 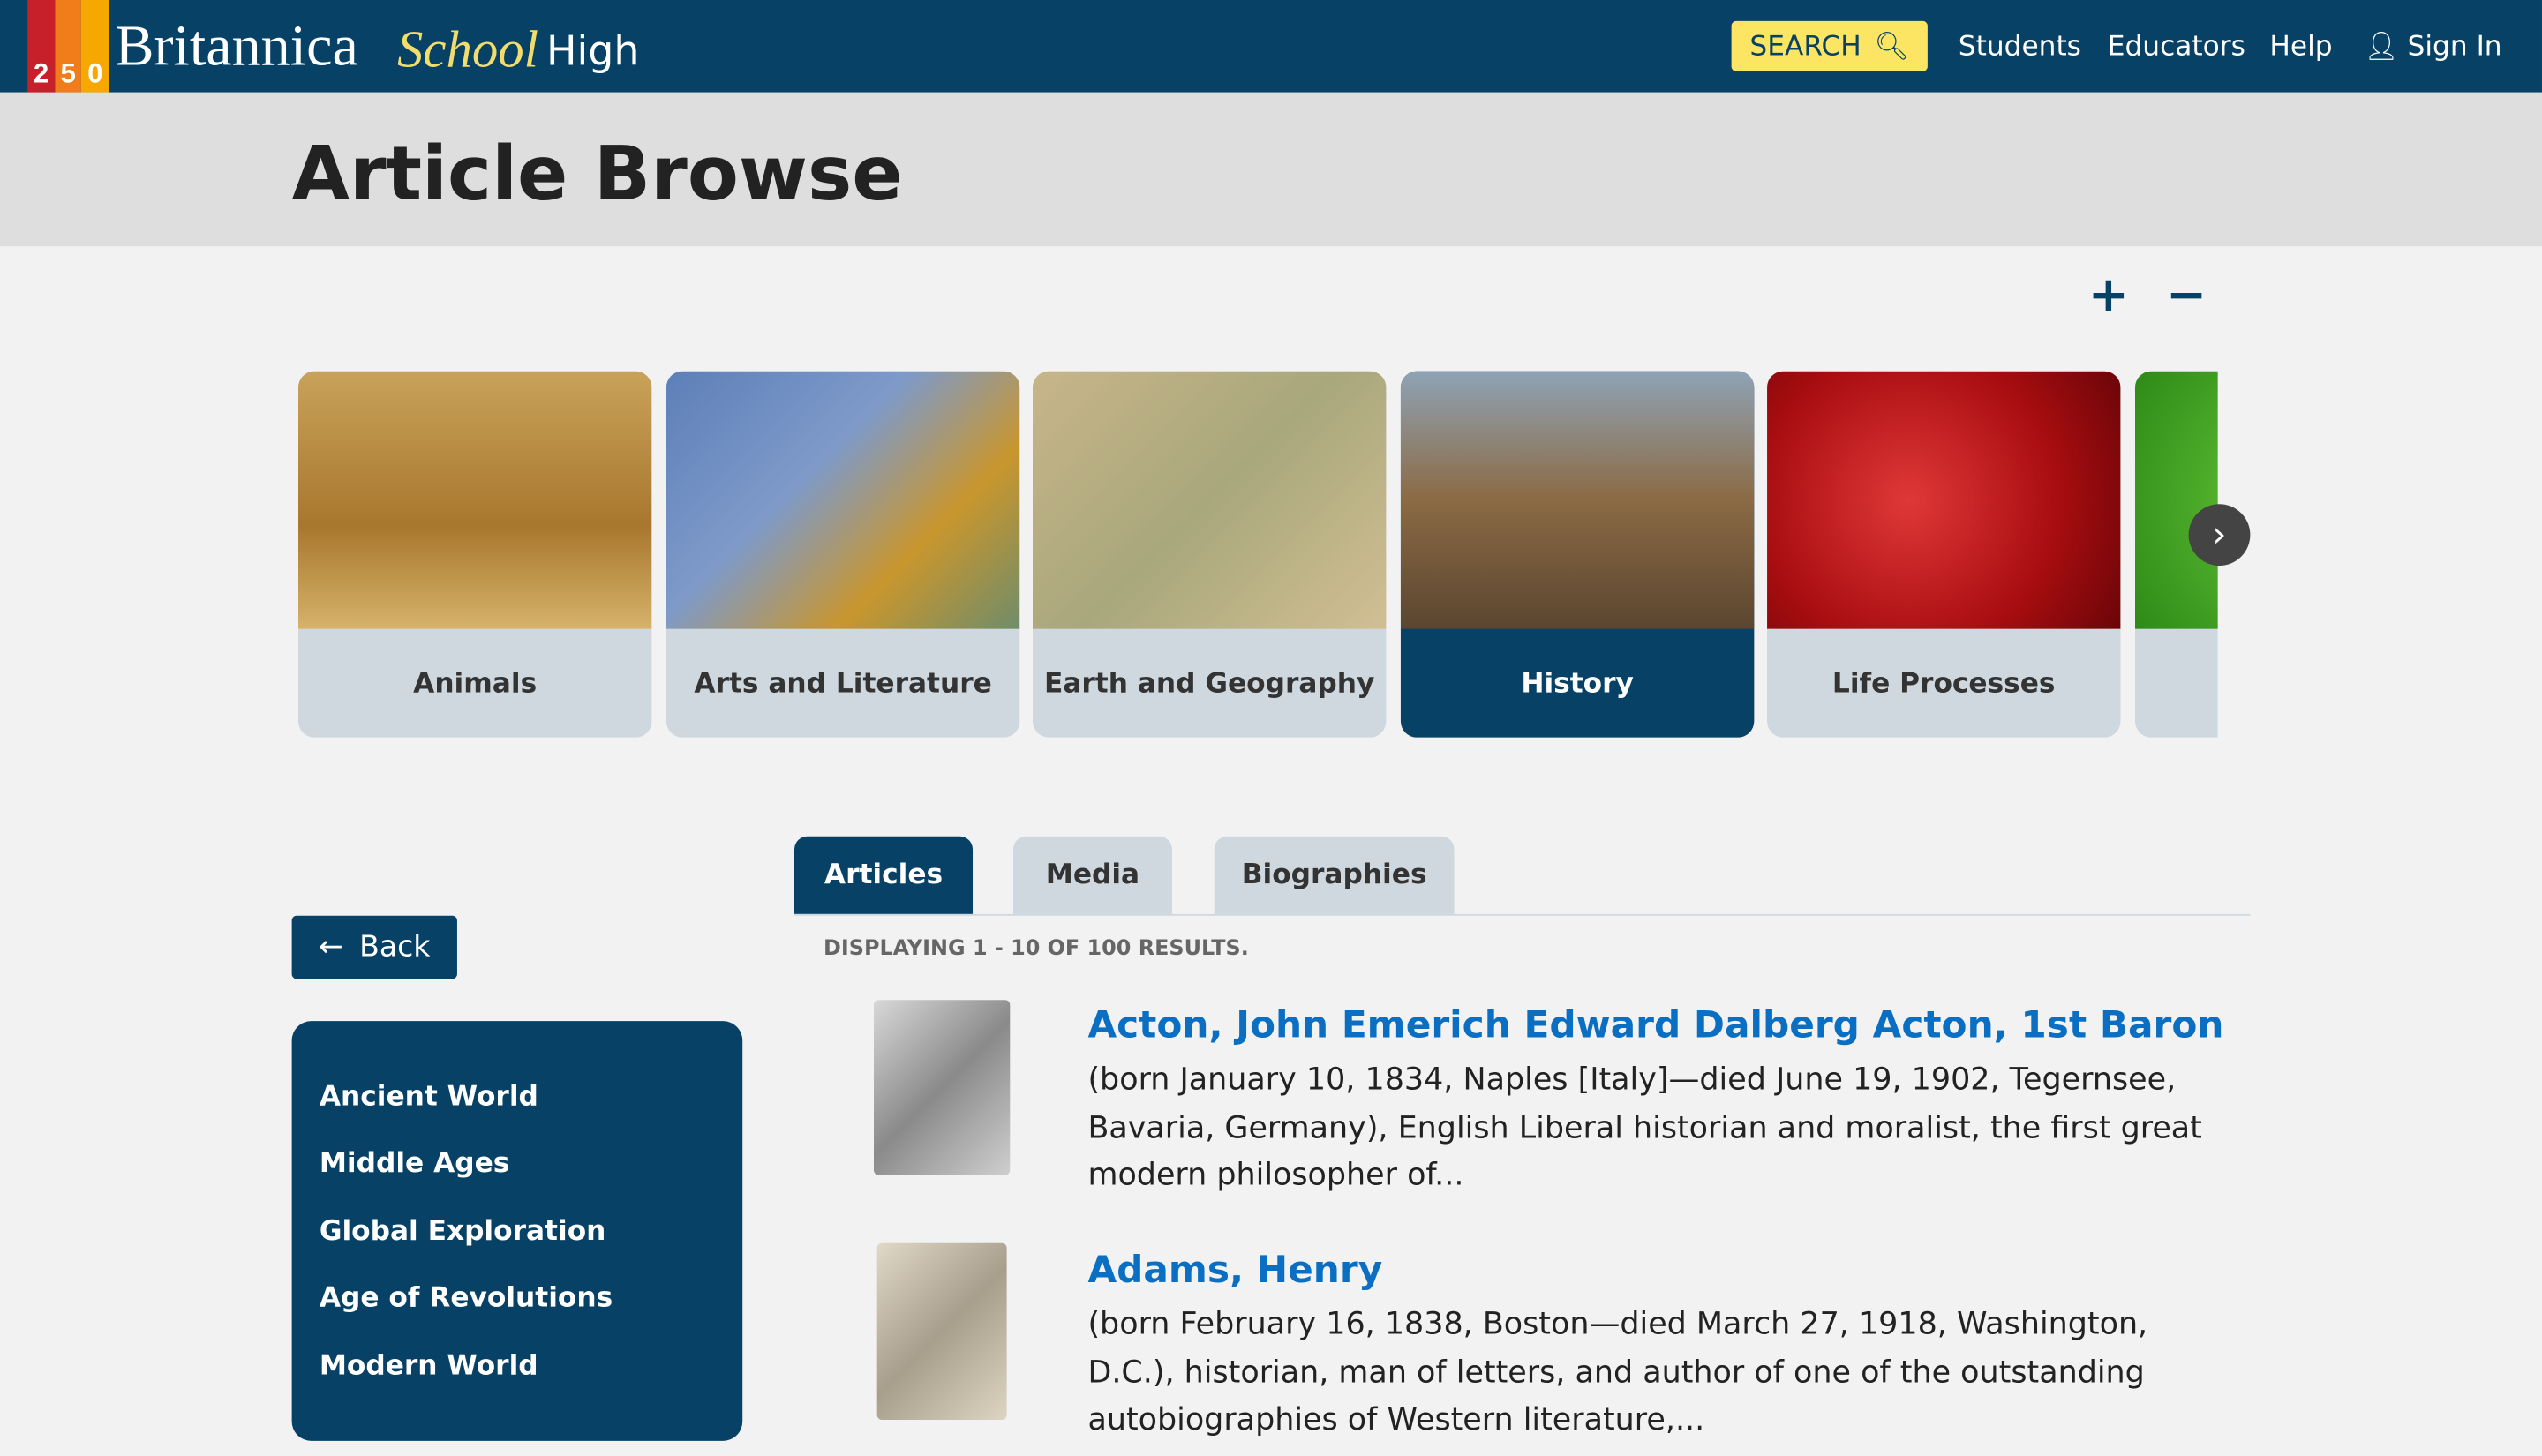 I want to click on category-label: History, so click(x=1578, y=683).